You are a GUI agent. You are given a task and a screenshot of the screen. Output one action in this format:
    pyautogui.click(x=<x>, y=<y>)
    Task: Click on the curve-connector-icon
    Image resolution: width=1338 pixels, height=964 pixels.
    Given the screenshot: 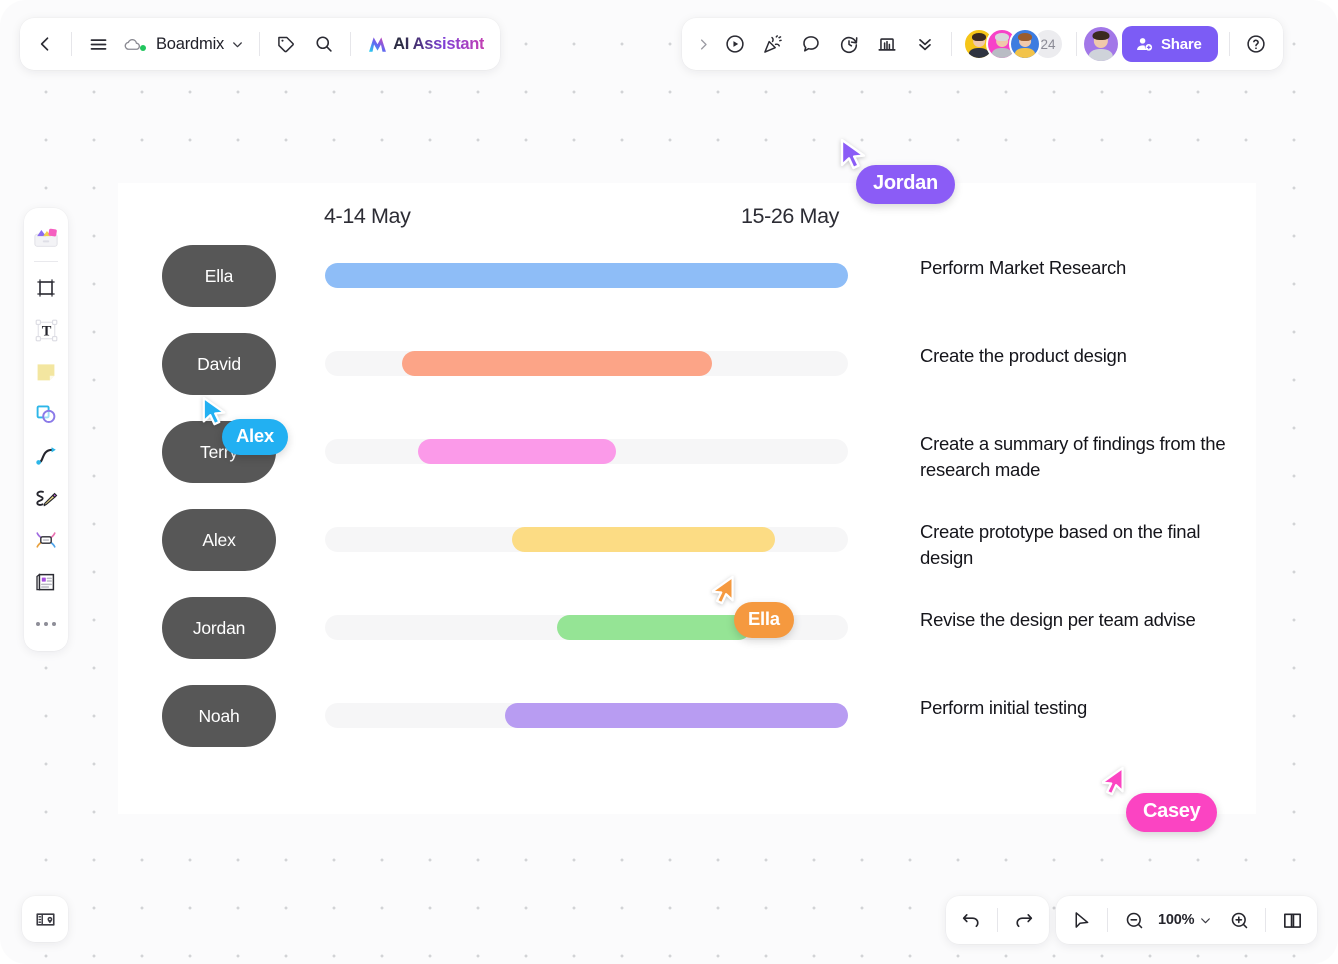 What is the action you would take?
    pyautogui.click(x=46, y=456)
    